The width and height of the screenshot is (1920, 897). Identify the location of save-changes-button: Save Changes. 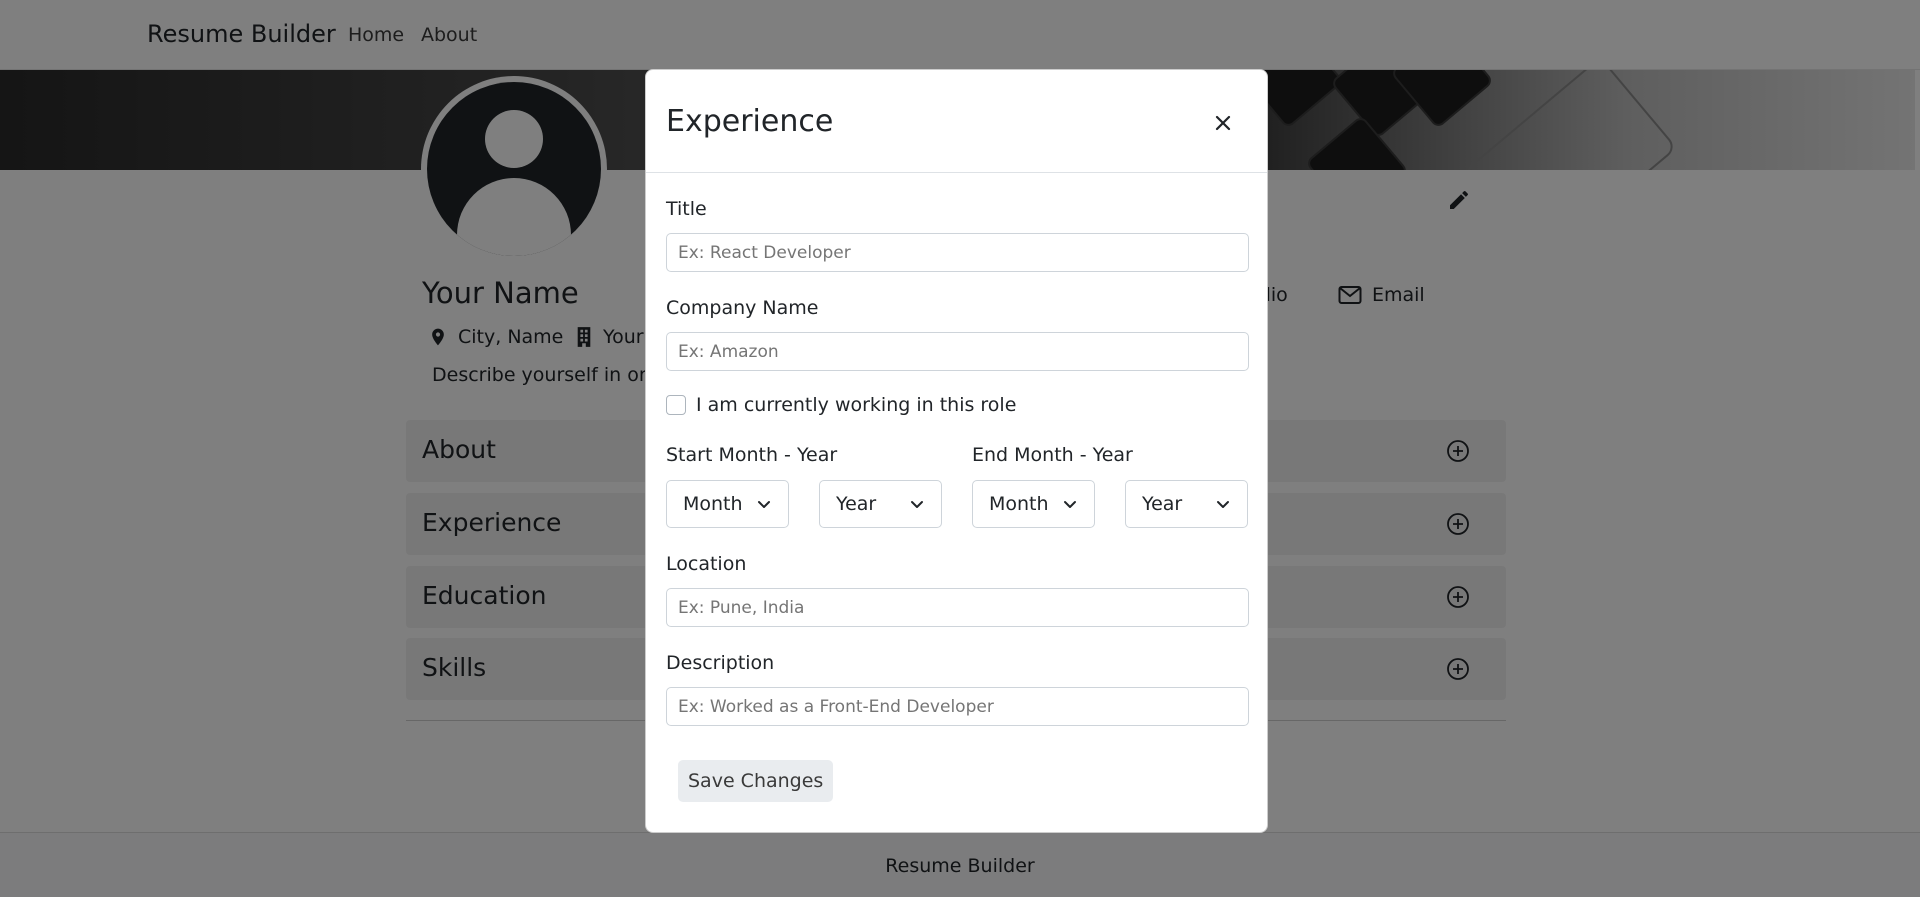
(756, 781).